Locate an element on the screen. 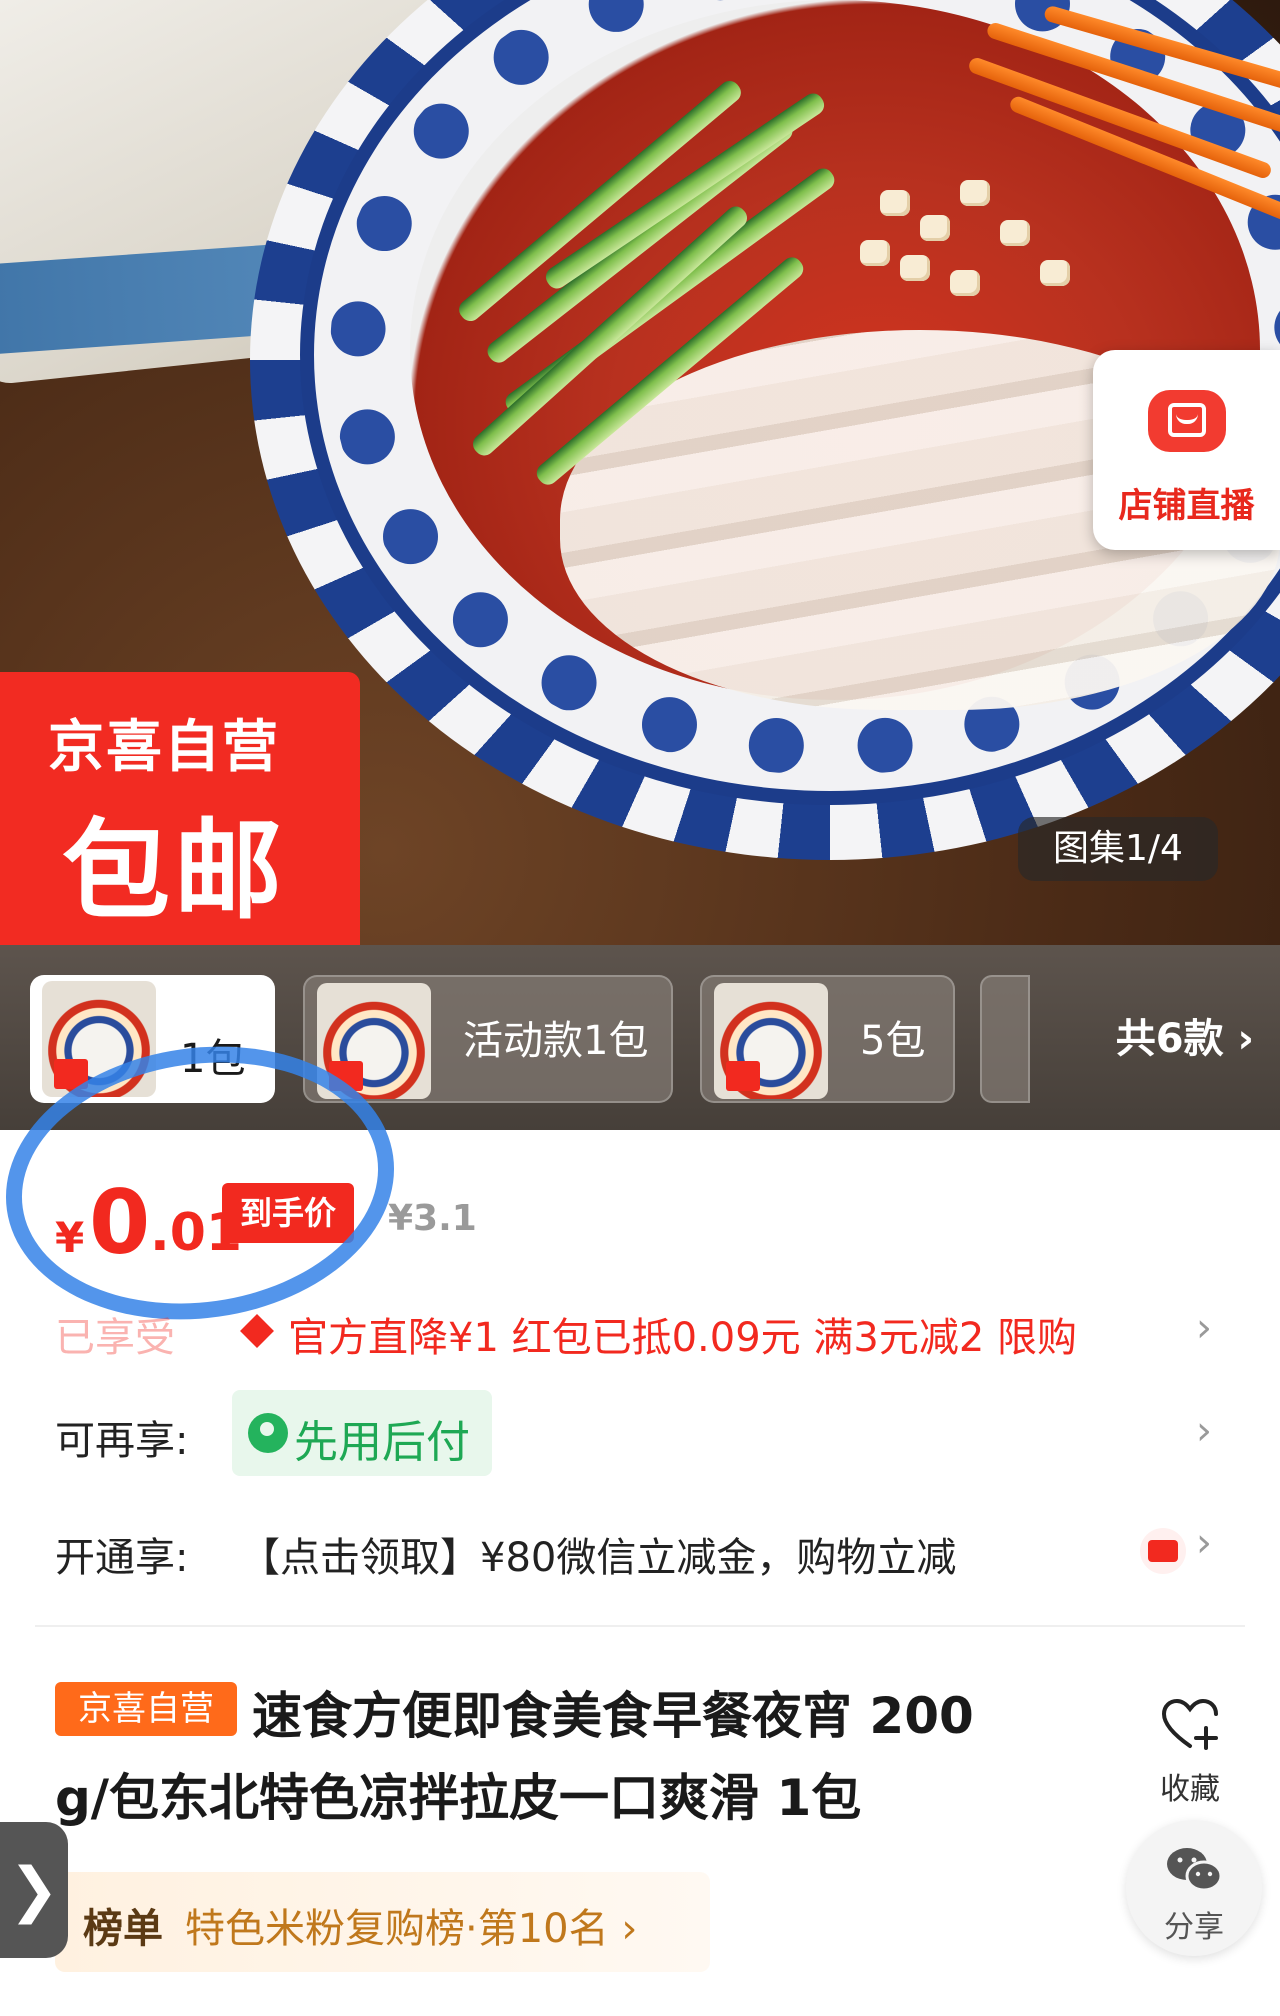  promotions-text: 官方直降¥1 红包已抵0.09元 满3元减2 限购 is located at coordinates (683, 1338).